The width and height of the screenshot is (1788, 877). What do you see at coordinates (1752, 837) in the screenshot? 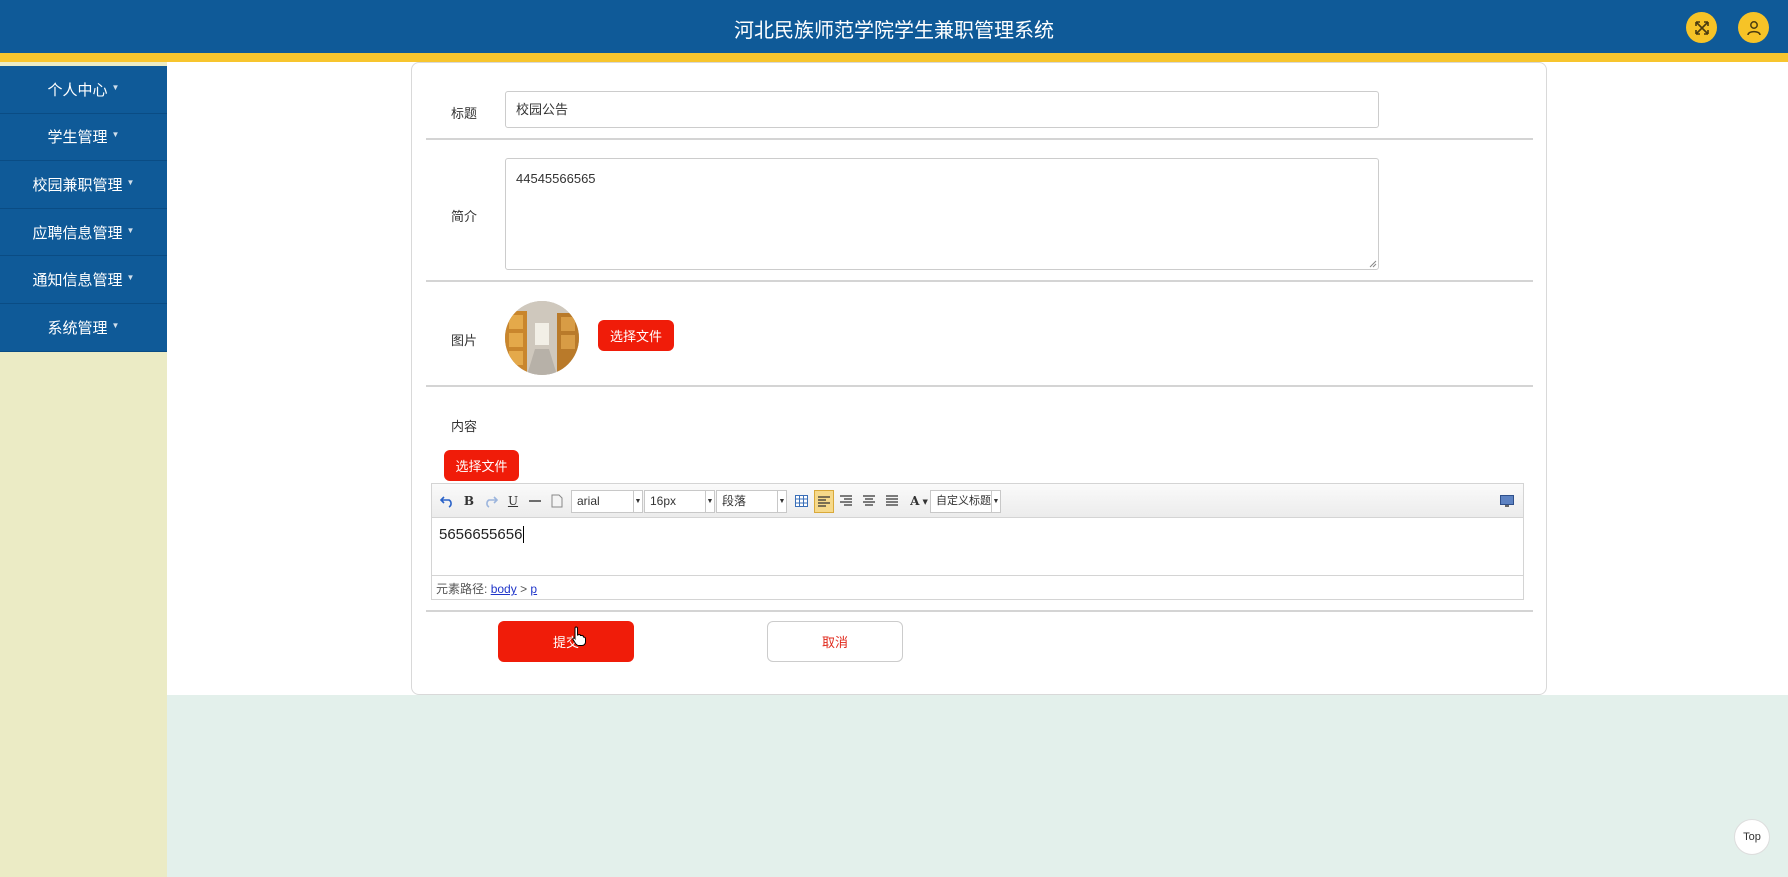
I see `back-to-top-button: Top` at bounding box center [1752, 837].